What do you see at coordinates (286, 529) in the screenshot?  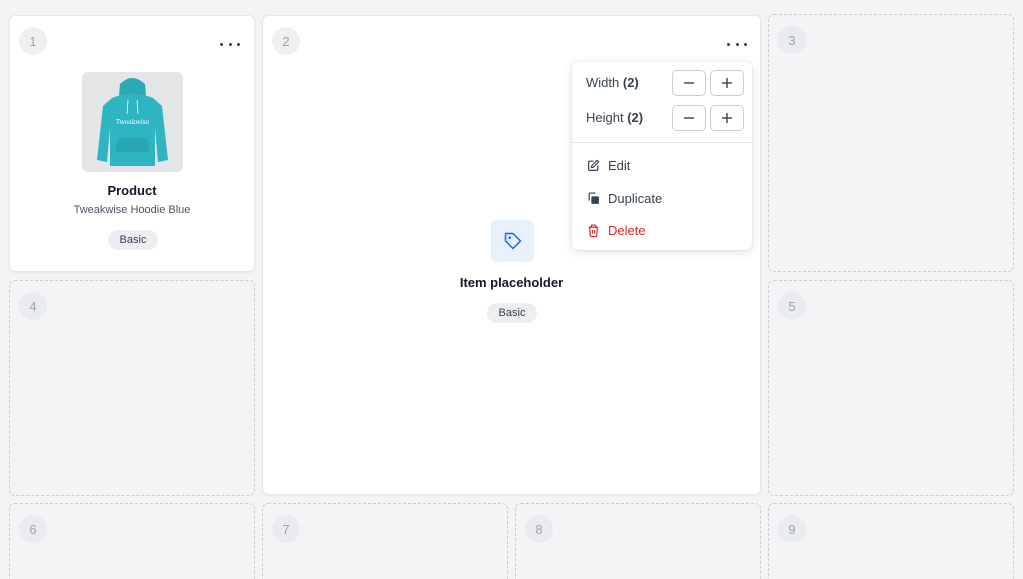 I see `slot-number: 7` at bounding box center [286, 529].